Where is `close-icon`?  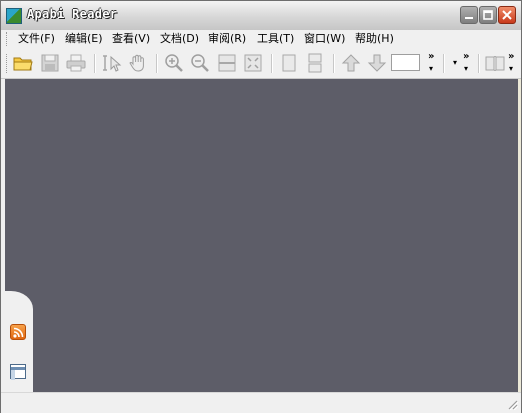
close-icon is located at coordinates (507, 15).